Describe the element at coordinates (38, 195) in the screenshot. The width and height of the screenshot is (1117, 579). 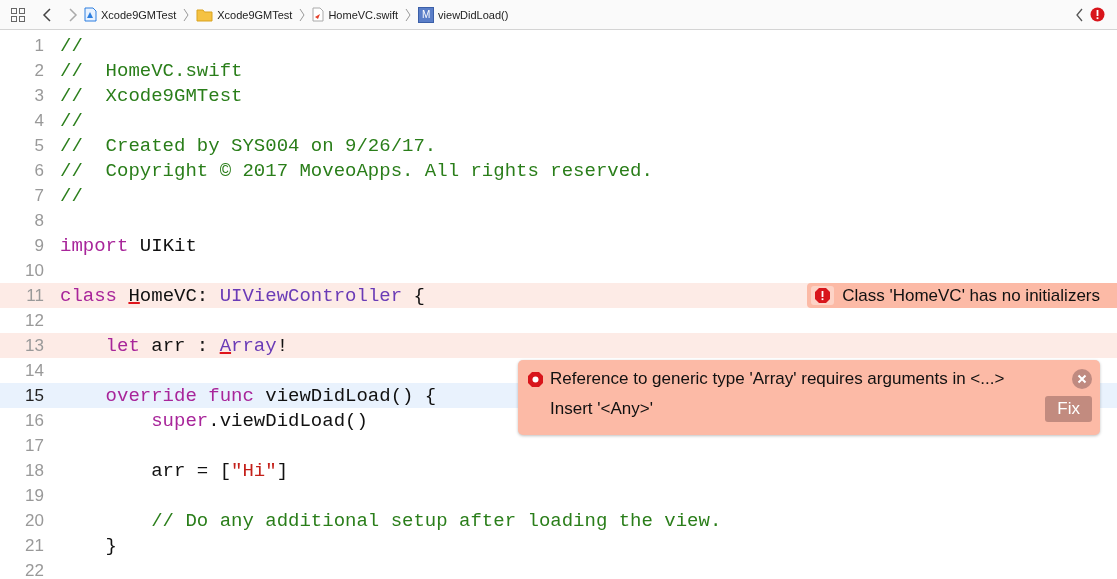
I see `line-number: 7` at that location.